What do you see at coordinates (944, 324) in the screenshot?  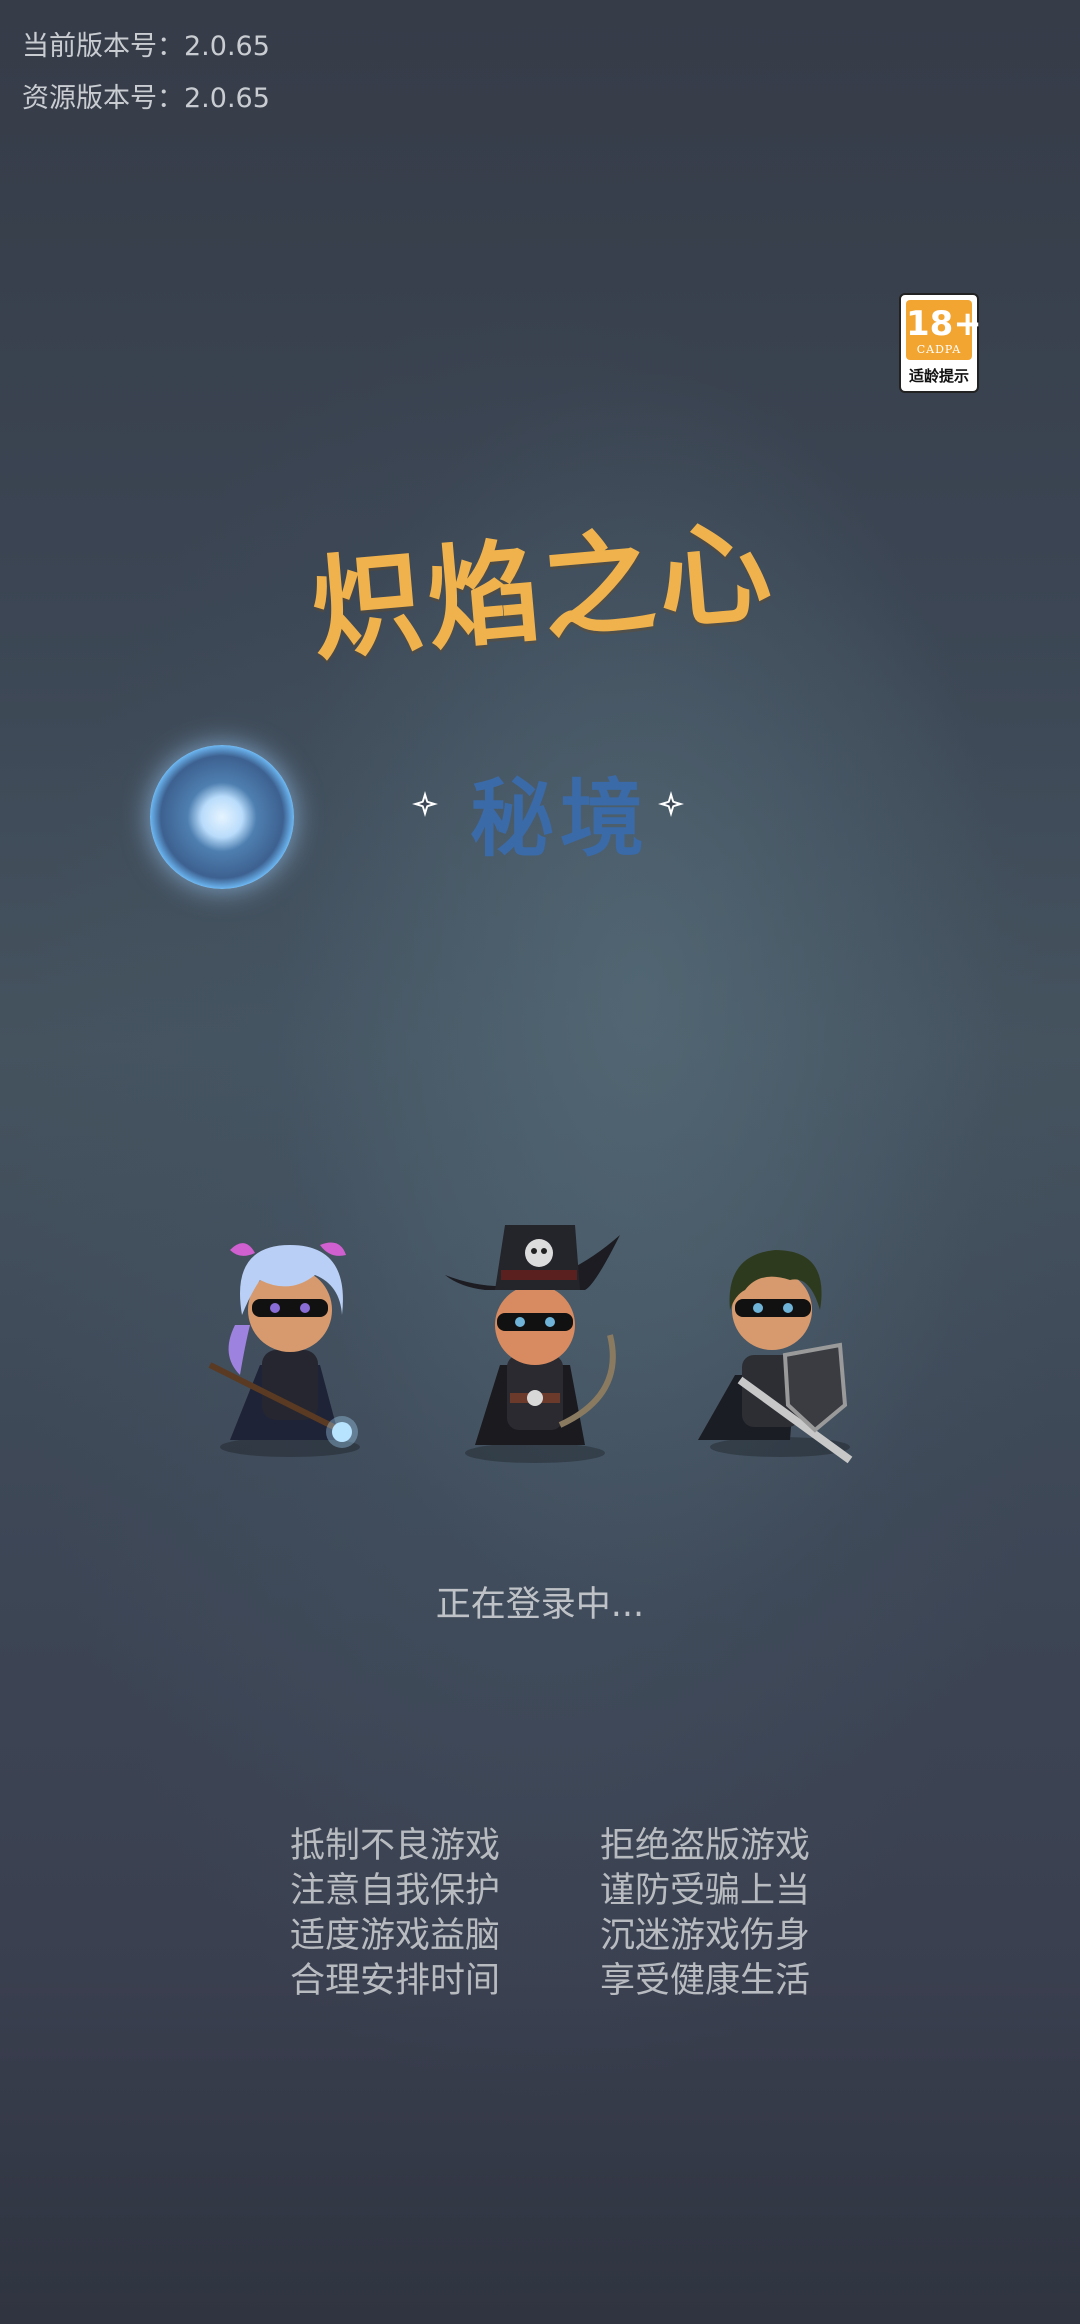 I see `age-rating-number: 18+` at bounding box center [944, 324].